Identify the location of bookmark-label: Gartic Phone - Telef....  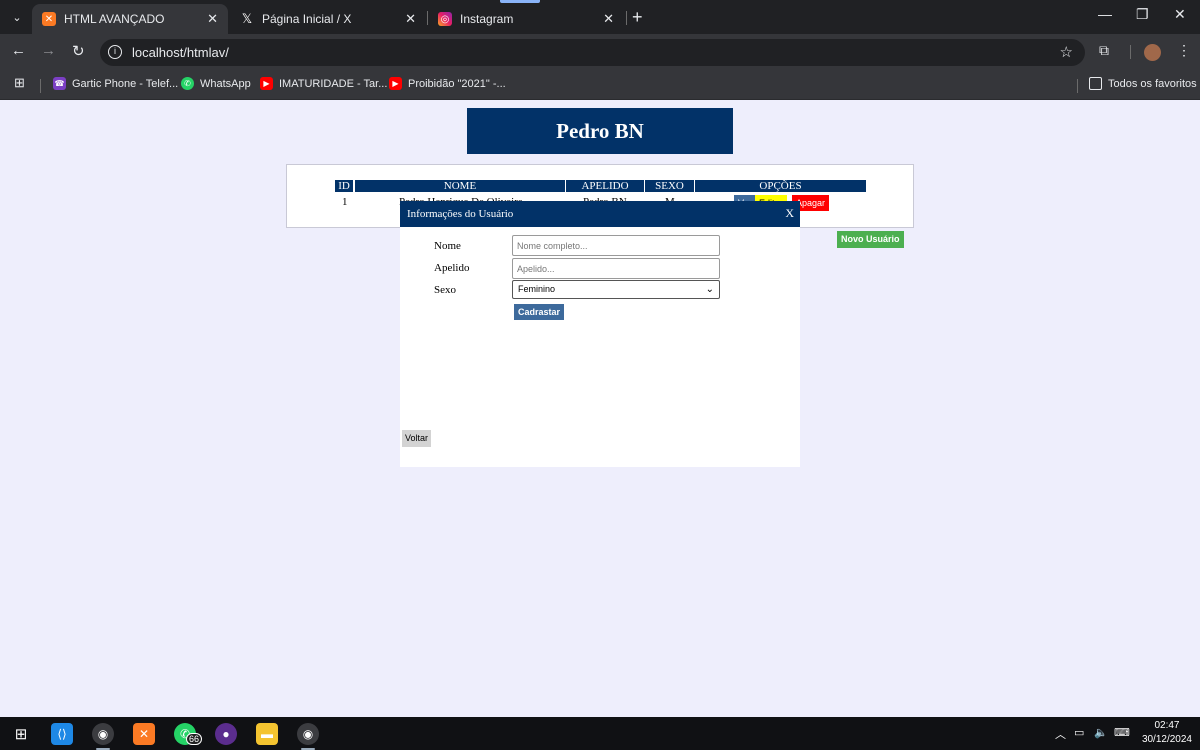
(125, 83).